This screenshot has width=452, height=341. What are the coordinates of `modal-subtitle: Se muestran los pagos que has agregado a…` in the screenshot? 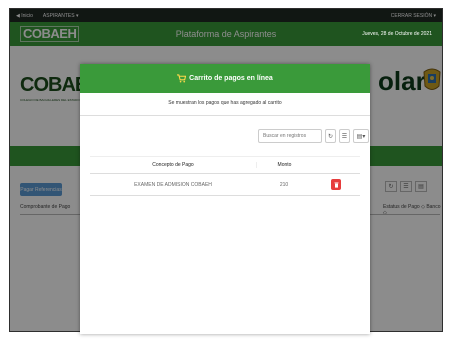 It's located at (225, 103).